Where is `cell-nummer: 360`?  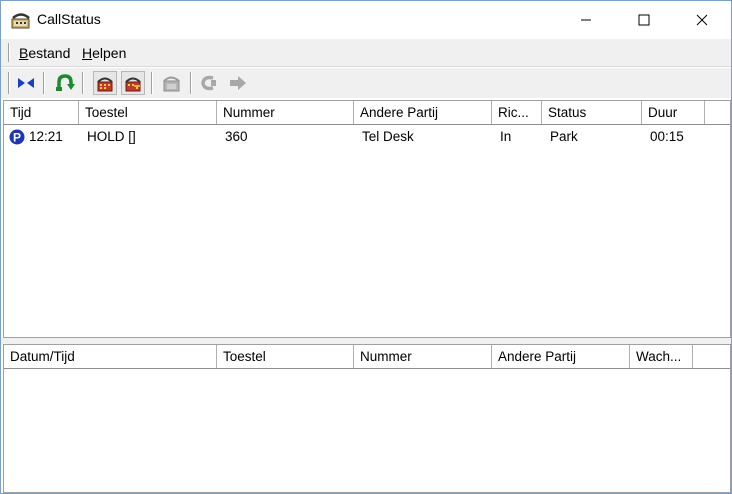 cell-nummer: 360 is located at coordinates (236, 136).